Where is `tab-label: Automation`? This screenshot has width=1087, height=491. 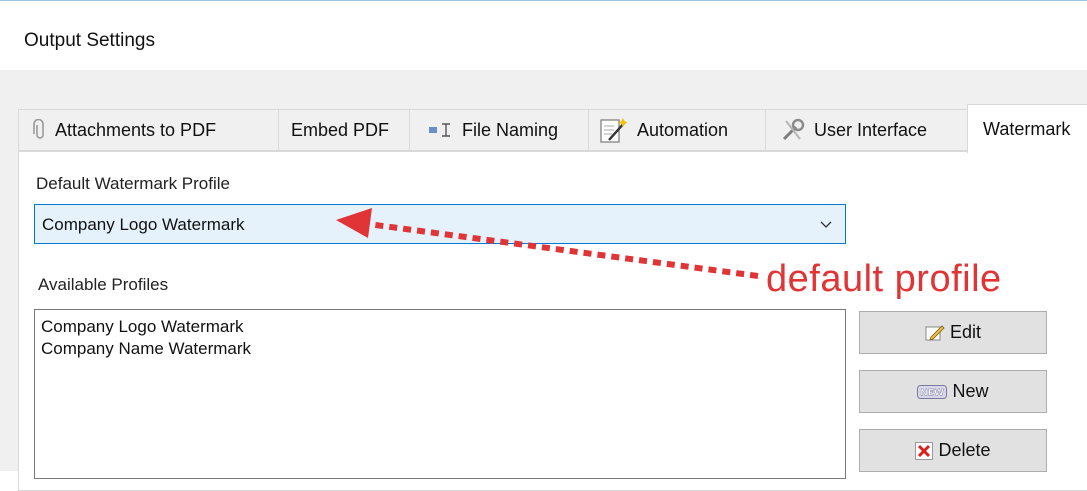
tab-label: Automation is located at coordinates (683, 129).